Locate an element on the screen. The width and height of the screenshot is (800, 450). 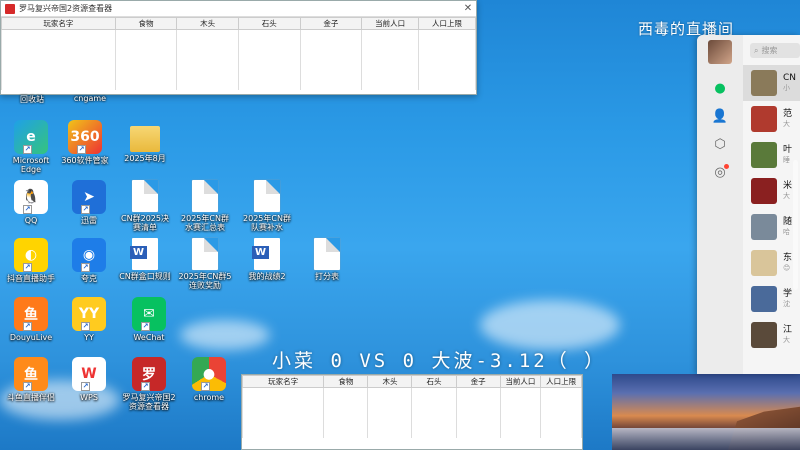
resource-viewer-window: 罗马复兴帝国2资源查看器 ✕ 玩家名字 食物 木头 石头 金子 当前人口 人口上限 is located at coordinates (238, 47).